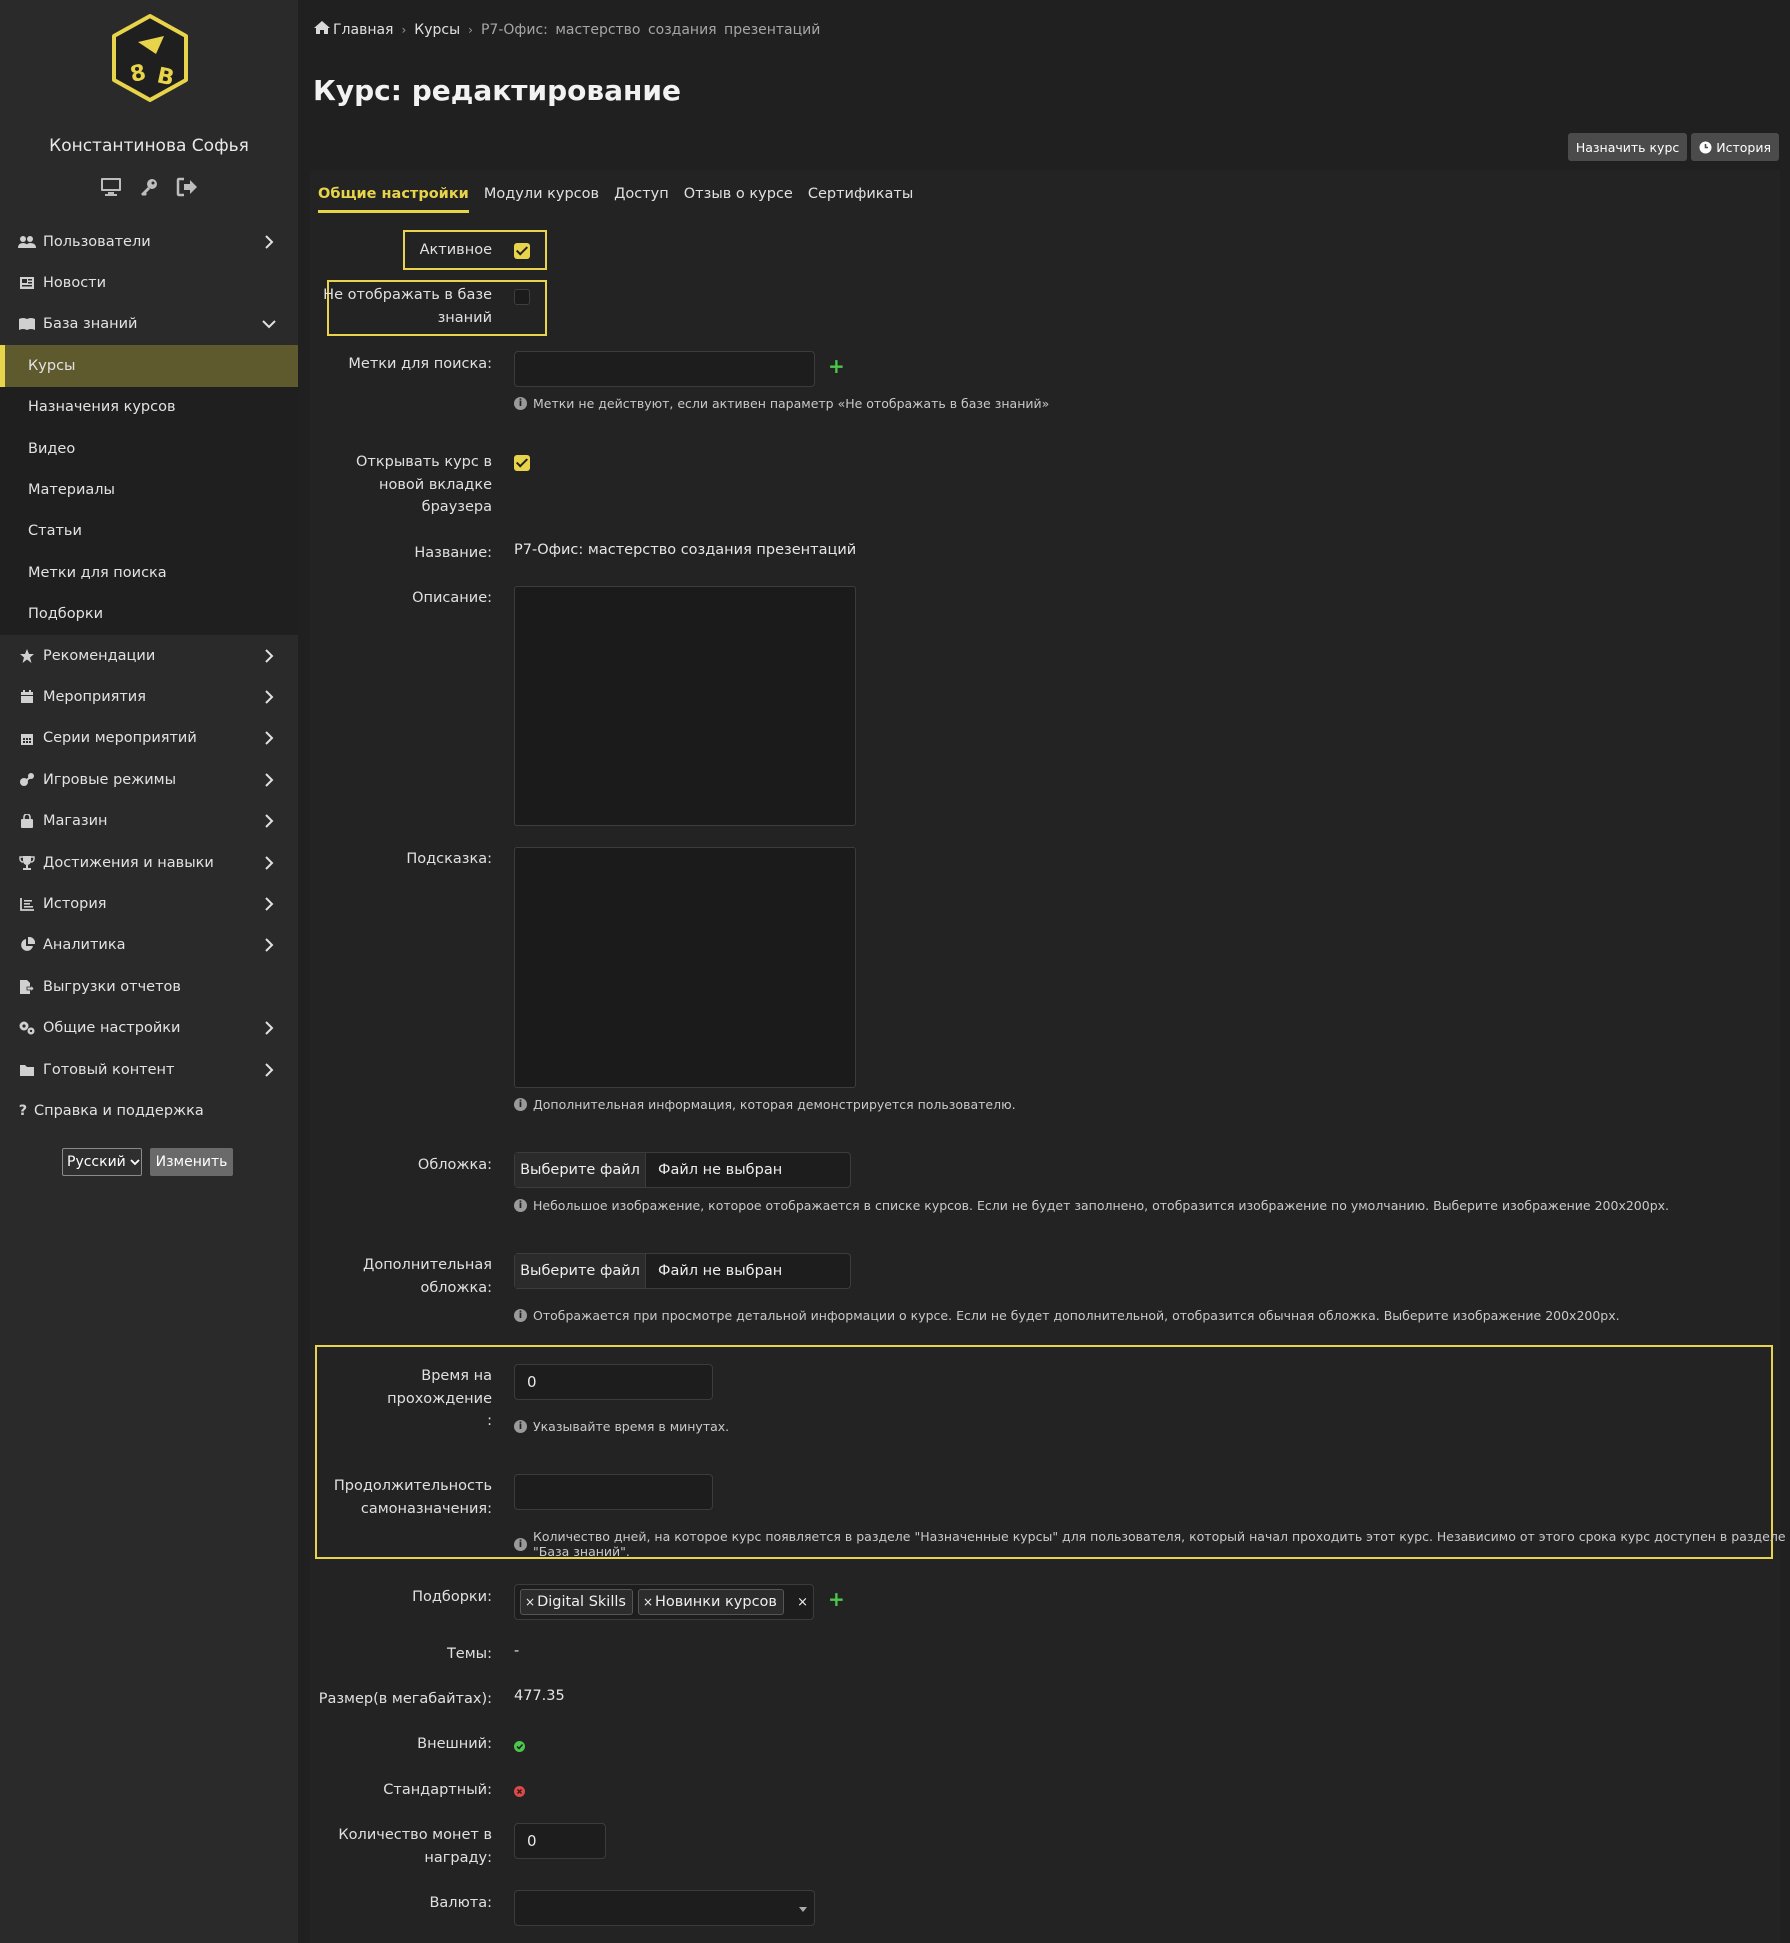 The width and height of the screenshot is (1790, 1943). I want to click on hide-checkbox, so click(522, 297).